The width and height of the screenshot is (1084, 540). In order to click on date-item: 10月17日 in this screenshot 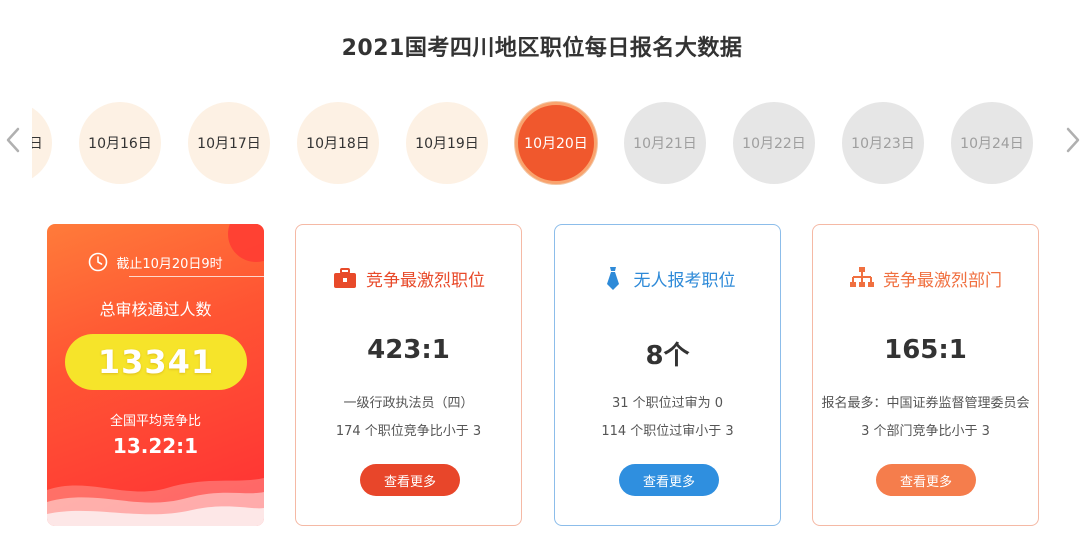, I will do `click(229, 143)`.